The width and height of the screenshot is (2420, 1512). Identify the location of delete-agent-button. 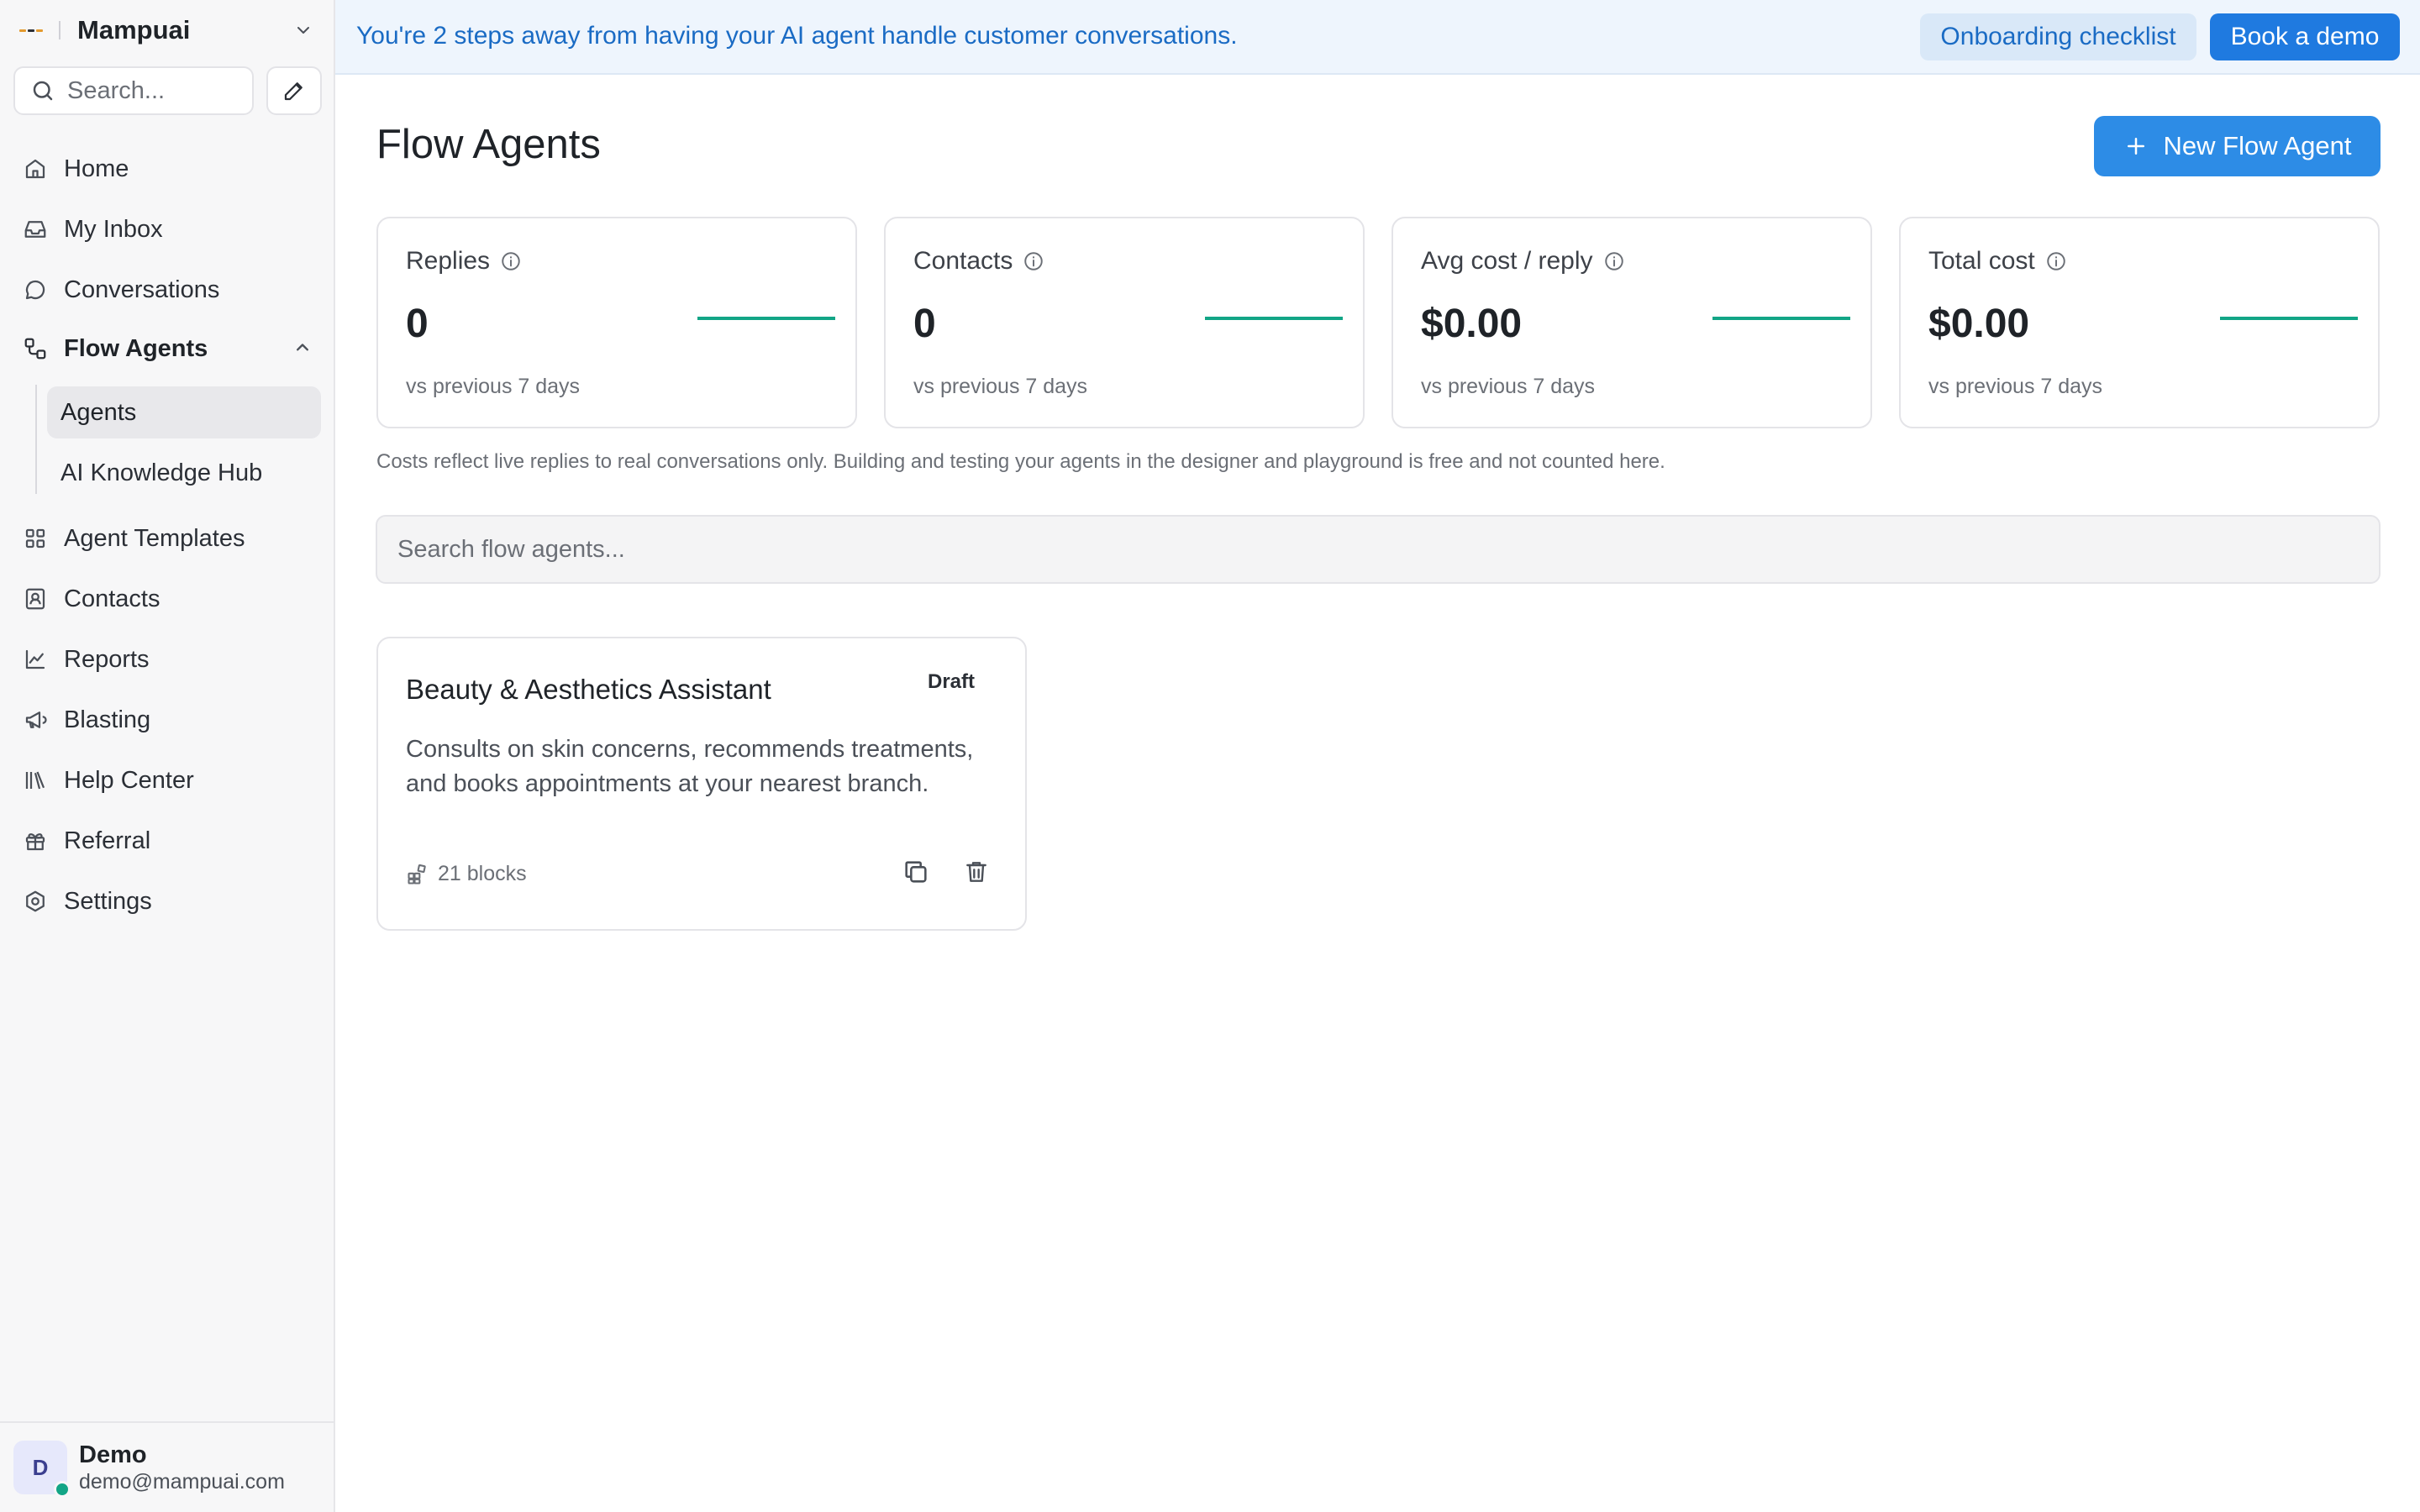
(976, 872).